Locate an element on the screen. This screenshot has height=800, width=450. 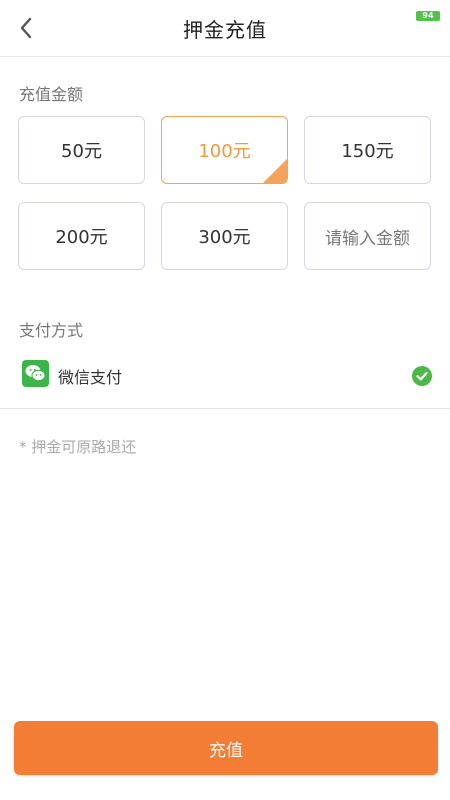
payment-section-label: 支付方式 is located at coordinates (51, 330).